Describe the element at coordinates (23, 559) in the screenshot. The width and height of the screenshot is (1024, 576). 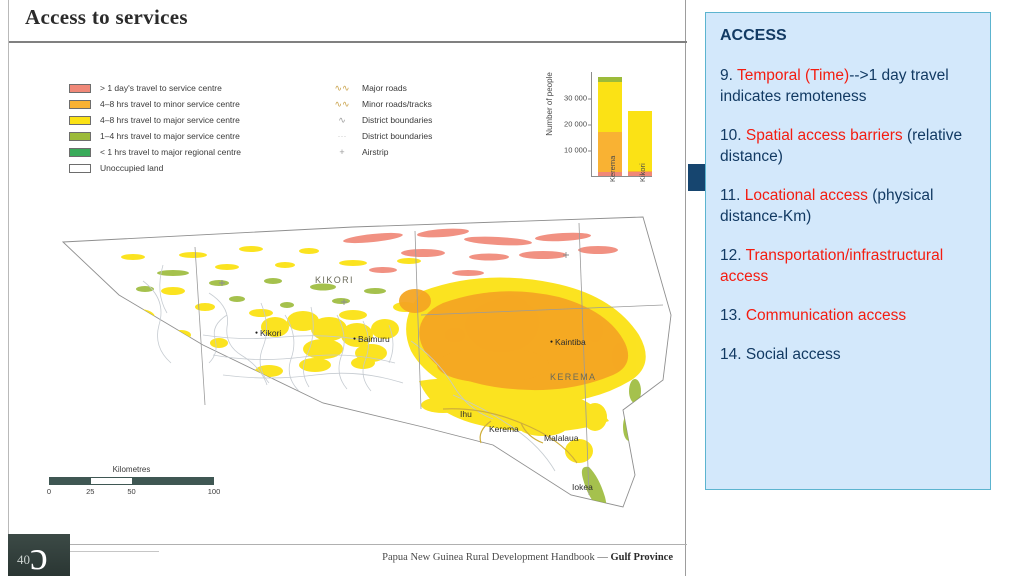
I see `page-number: 40` at that location.